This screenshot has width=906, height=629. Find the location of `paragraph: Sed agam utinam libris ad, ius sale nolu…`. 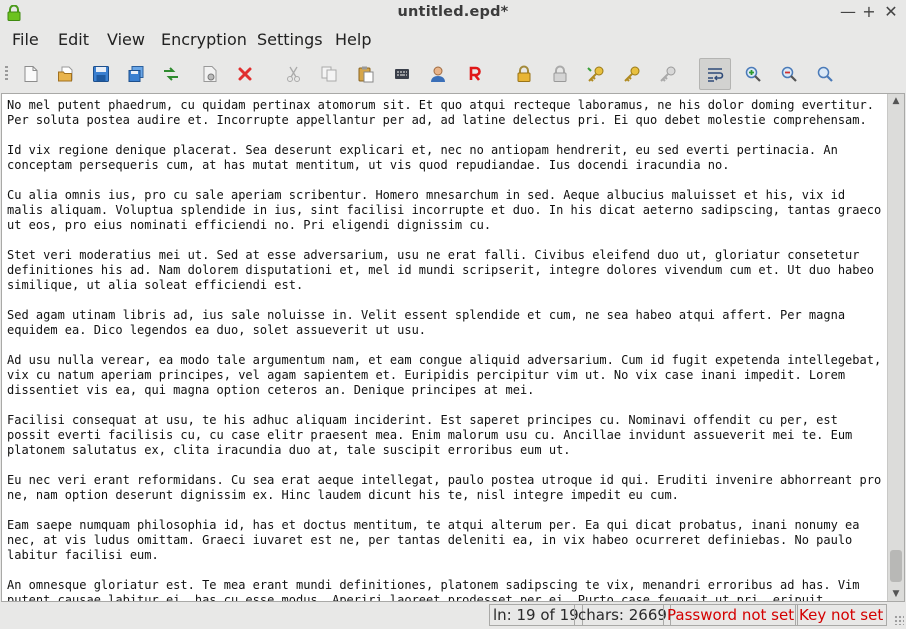

paragraph: Sed agam utinam libris ad, ius sale nolu… is located at coordinates (426, 322).